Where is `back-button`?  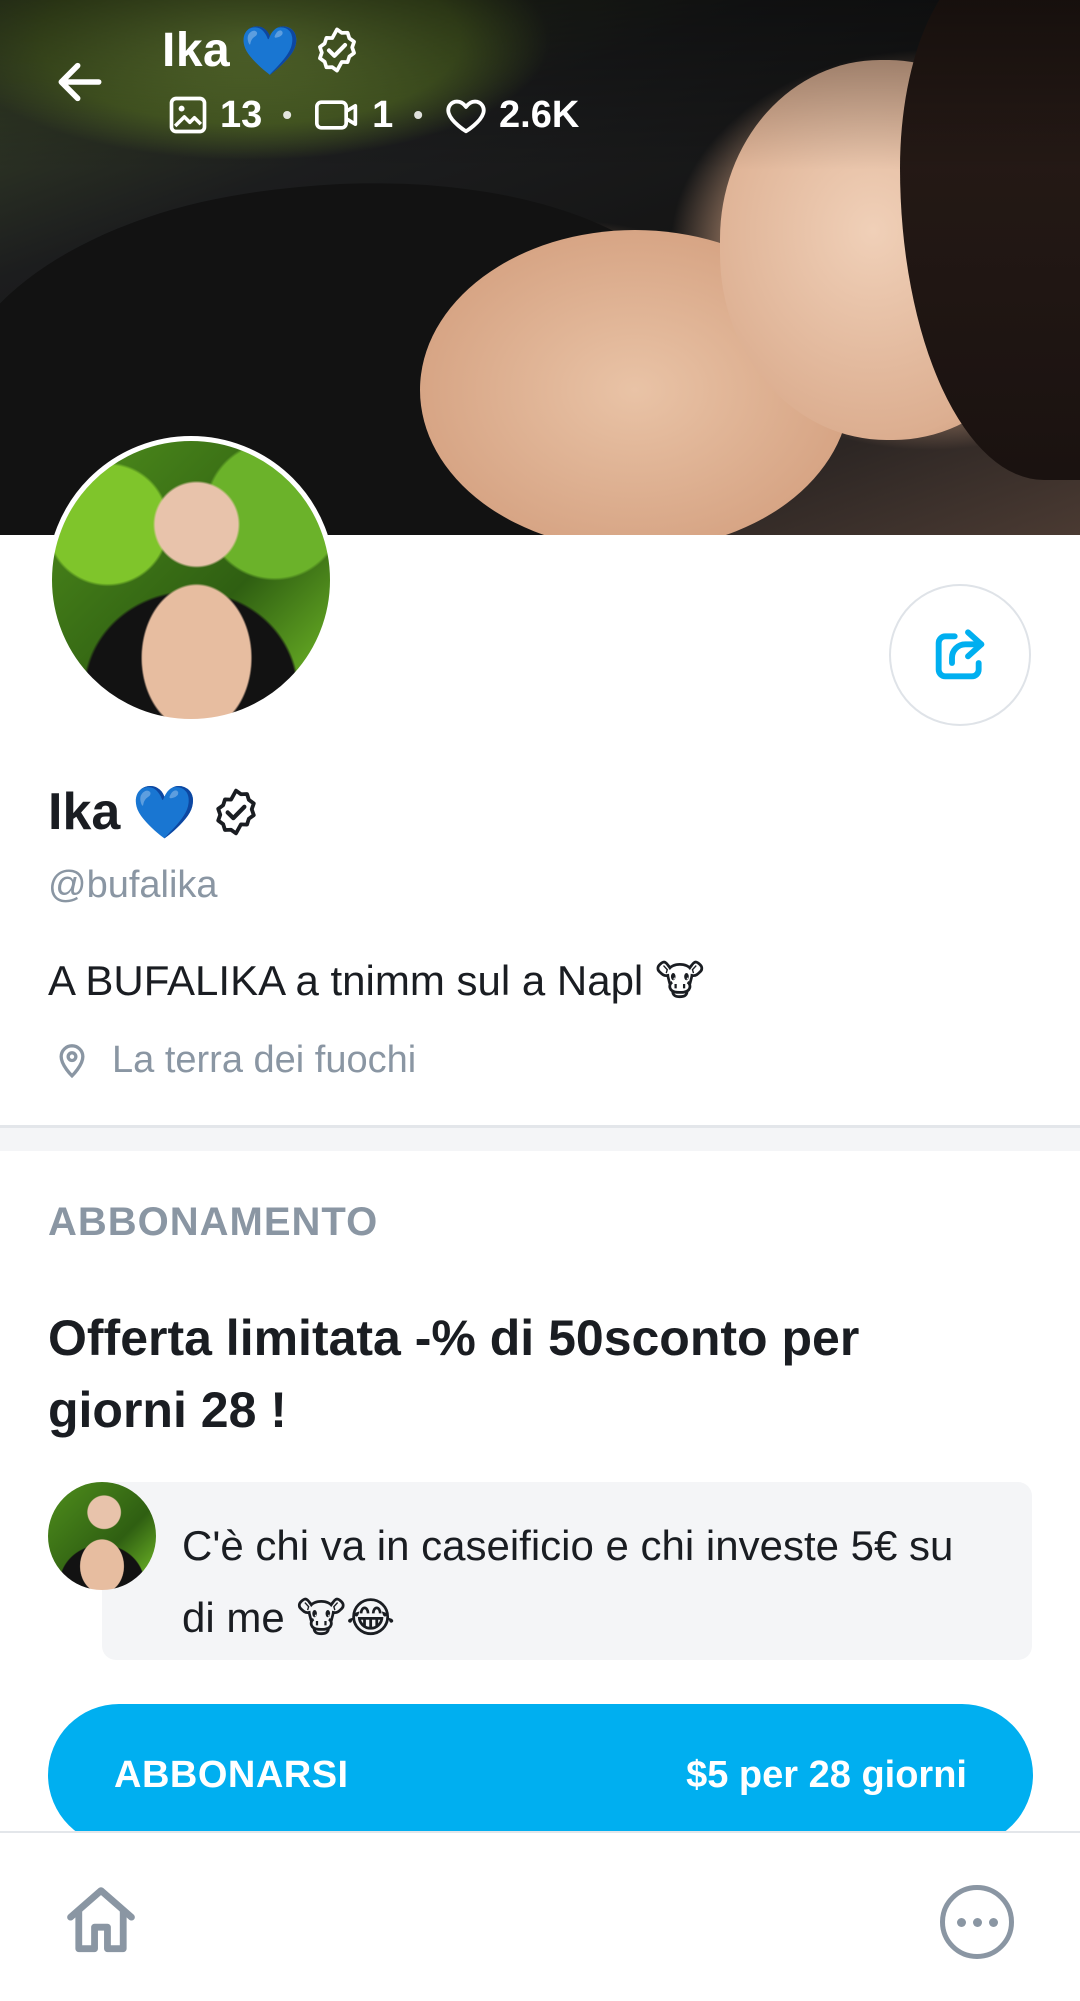 back-button is located at coordinates (80, 82).